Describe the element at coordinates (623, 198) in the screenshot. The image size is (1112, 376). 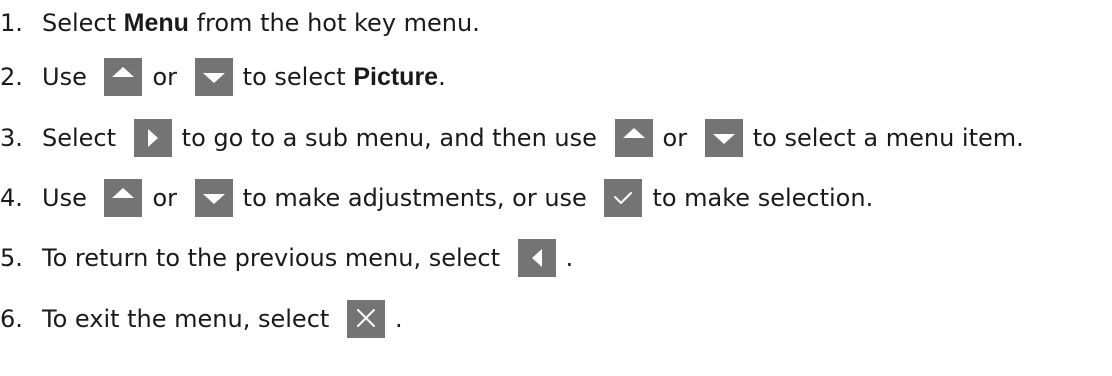
I see `checkmark-icon` at that location.